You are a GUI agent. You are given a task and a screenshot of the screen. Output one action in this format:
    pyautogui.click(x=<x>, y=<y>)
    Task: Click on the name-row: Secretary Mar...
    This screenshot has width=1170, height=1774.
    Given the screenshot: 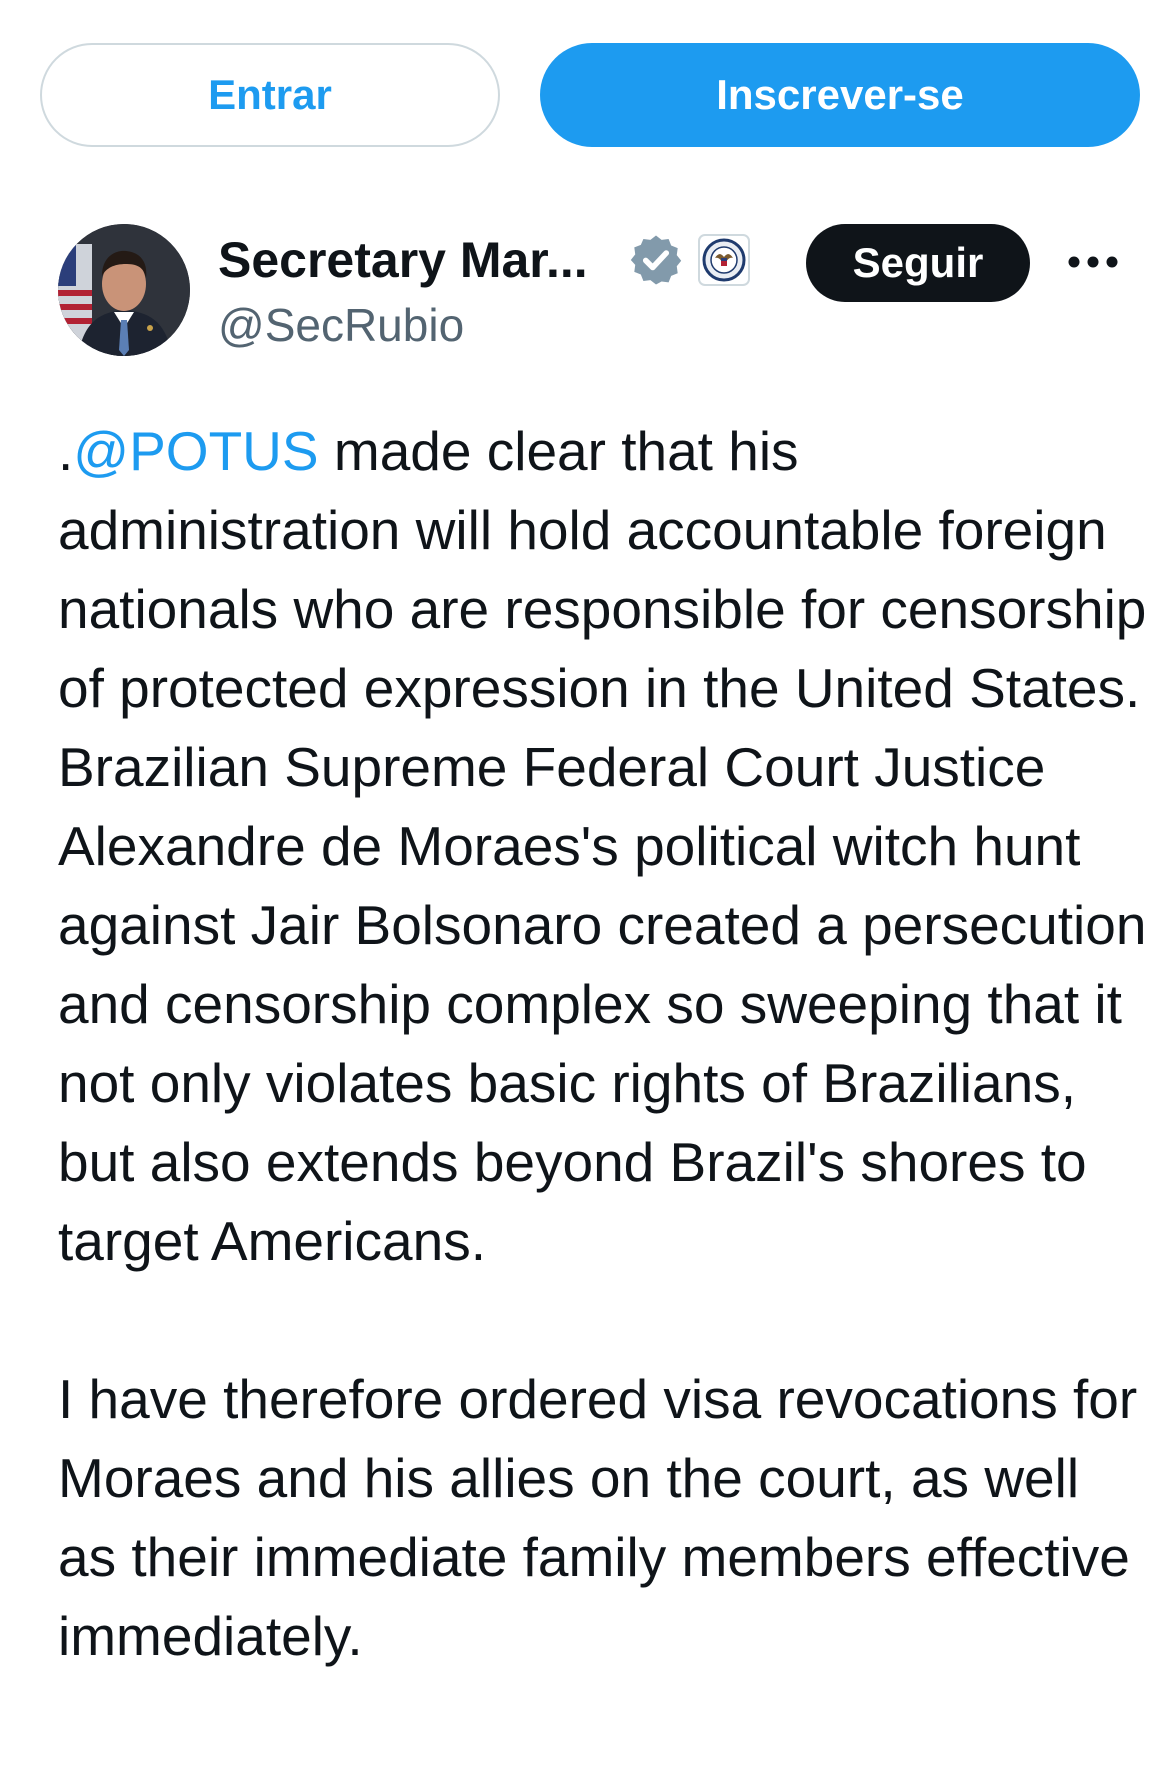 What is the action you would take?
    pyautogui.click(x=484, y=260)
    